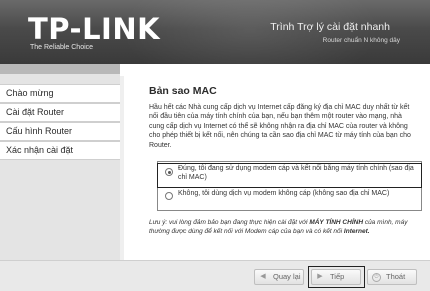  I want to click on sidebar-item-label: Cấu hình Router, so click(39, 131).